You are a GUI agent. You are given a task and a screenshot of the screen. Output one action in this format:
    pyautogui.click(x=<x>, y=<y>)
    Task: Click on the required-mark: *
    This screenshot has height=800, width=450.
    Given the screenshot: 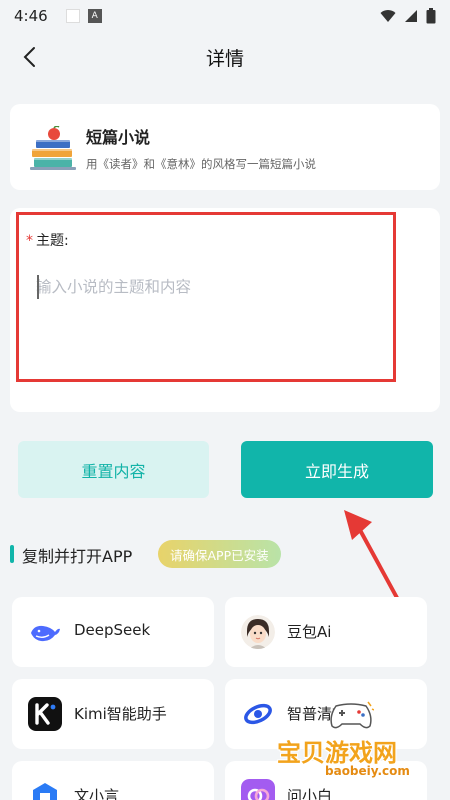 What is the action you would take?
    pyautogui.click(x=29, y=241)
    